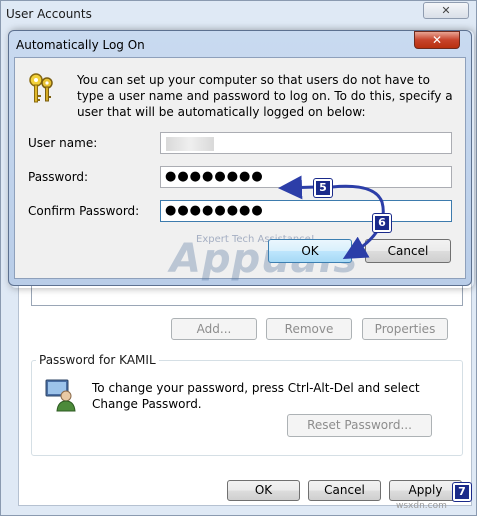 The image size is (477, 516). What do you see at coordinates (297, 187) in the screenshot?
I see `arrow-to-password` at bounding box center [297, 187].